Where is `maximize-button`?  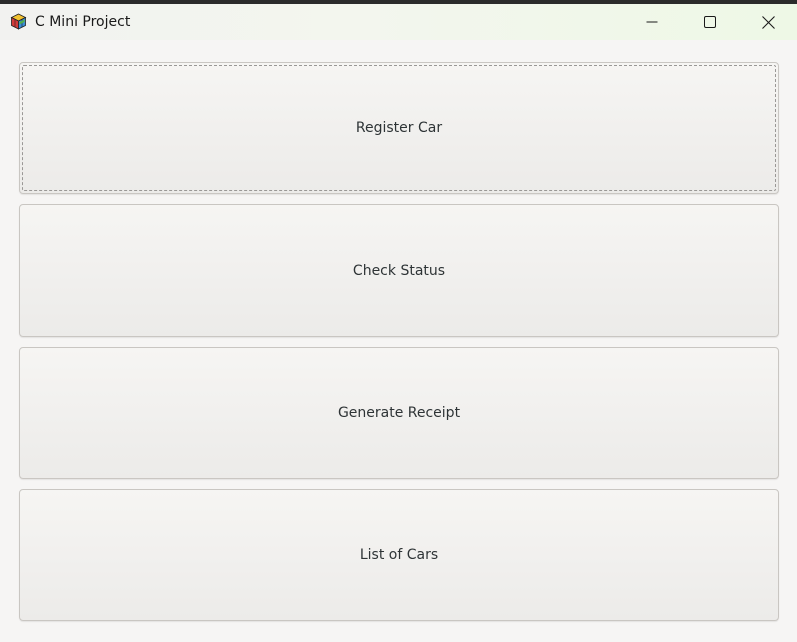
maximize-button is located at coordinates (710, 22).